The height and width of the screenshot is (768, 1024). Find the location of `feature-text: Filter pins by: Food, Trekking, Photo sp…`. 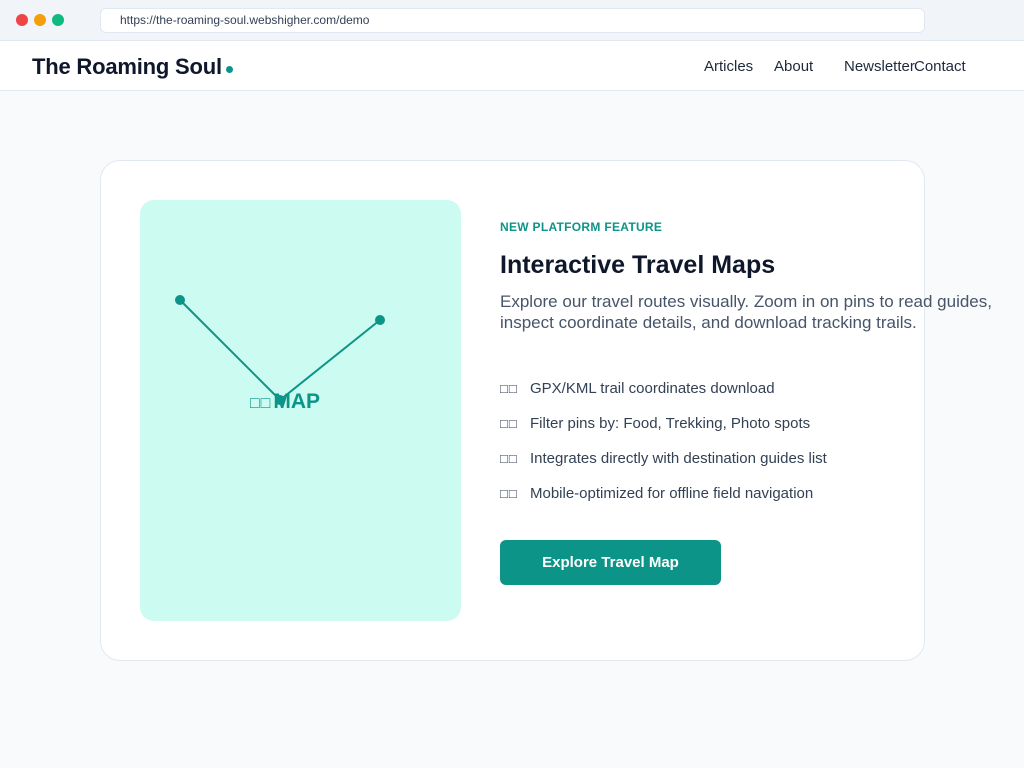

feature-text: Filter pins by: Food, Trekking, Photo sp… is located at coordinates (670, 423).